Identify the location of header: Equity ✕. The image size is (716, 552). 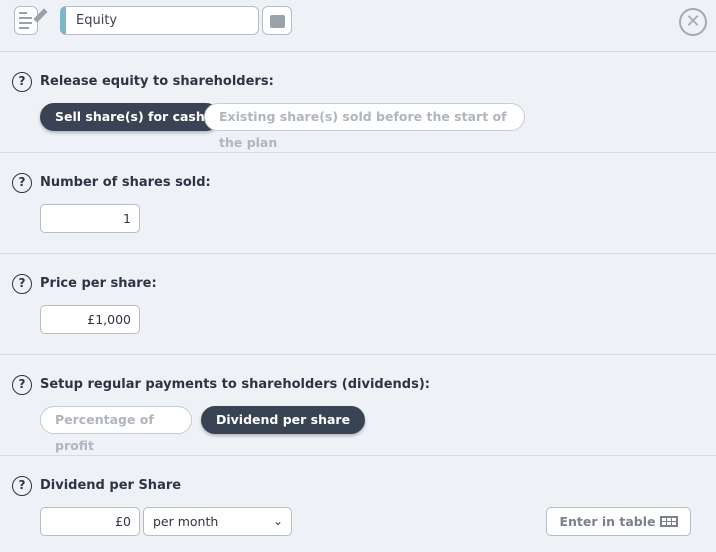
(358, 26).